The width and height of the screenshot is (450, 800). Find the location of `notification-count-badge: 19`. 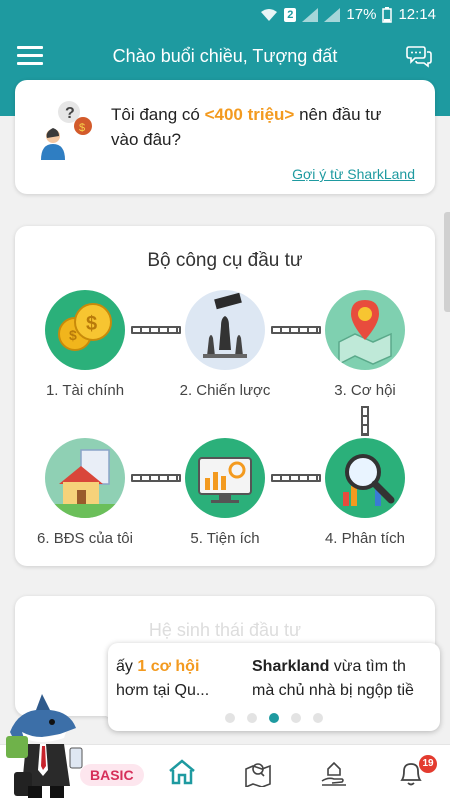

notification-count-badge: 19 is located at coordinates (428, 764).